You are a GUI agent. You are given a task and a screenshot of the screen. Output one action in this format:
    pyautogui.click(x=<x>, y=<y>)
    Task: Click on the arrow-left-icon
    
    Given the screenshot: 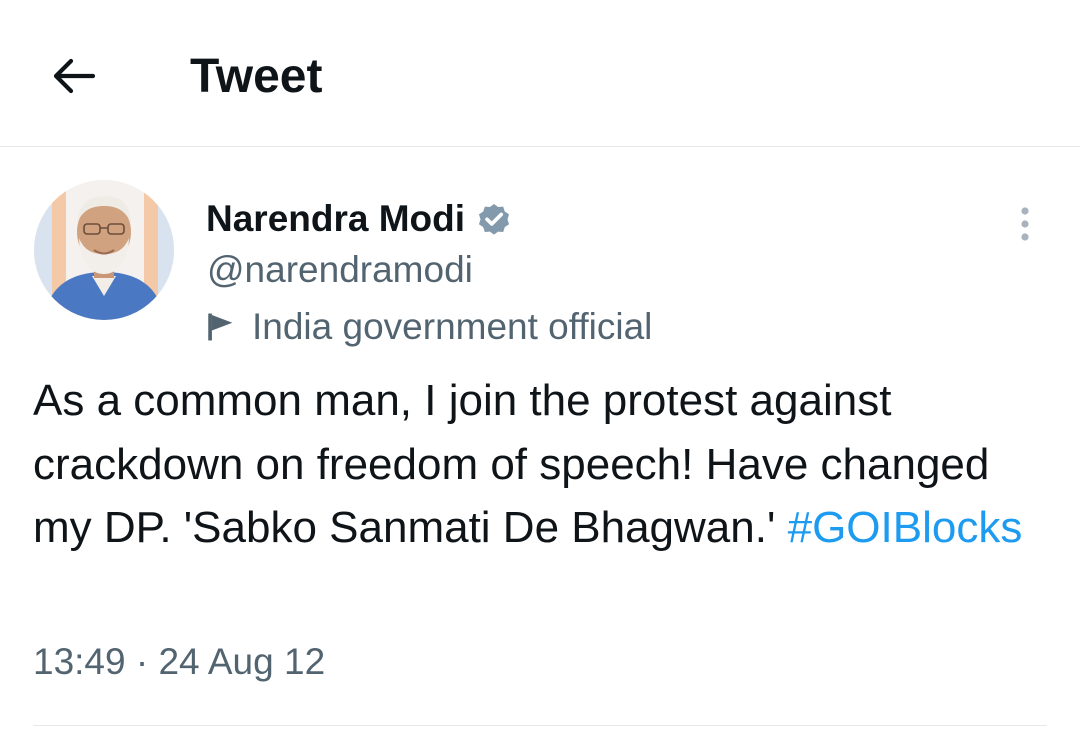 What is the action you would take?
    pyautogui.click(x=74, y=76)
    